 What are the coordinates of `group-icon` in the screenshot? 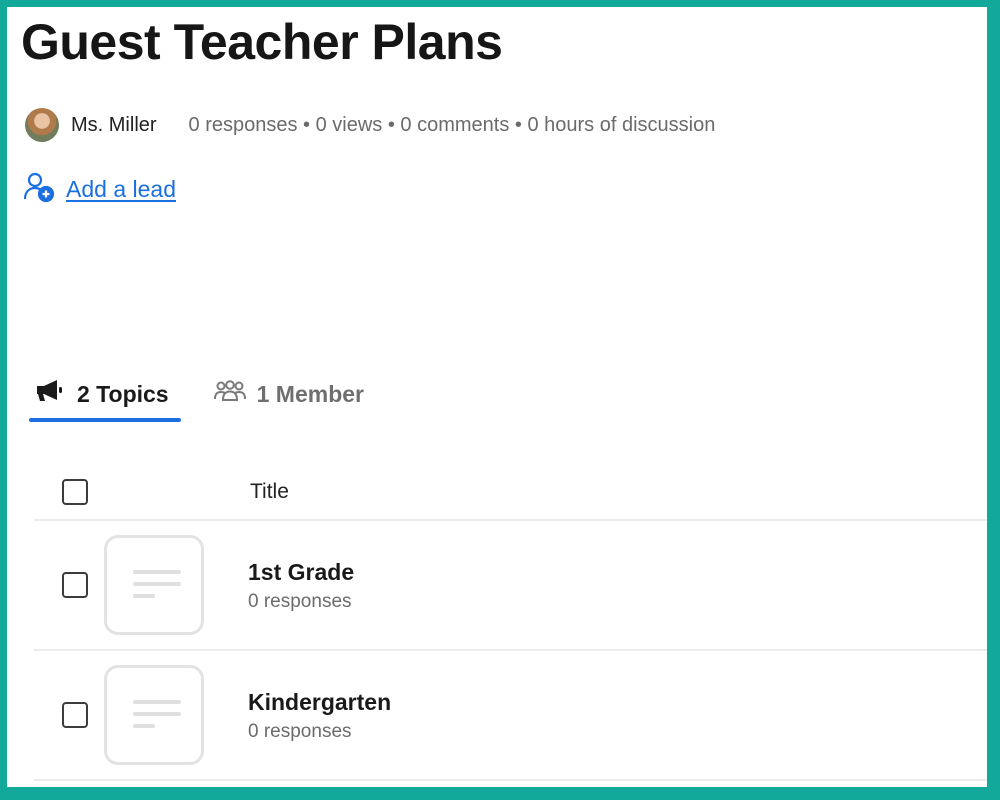 It's located at (235, 394).